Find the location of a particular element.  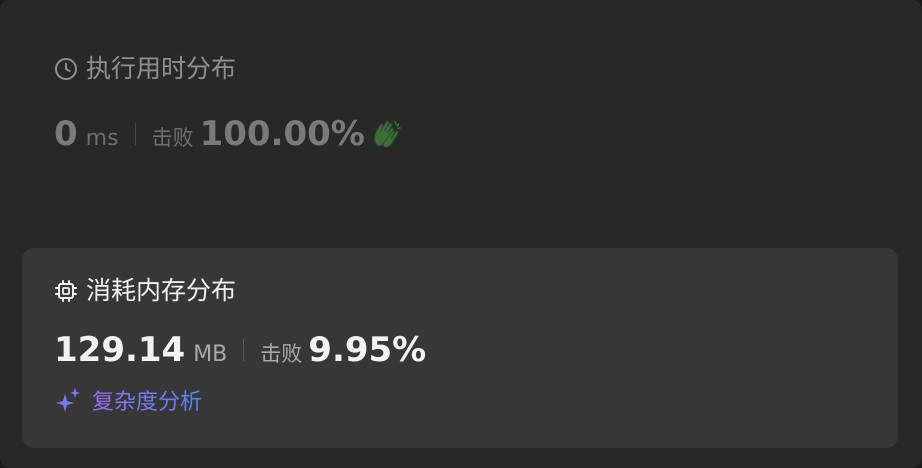

memory-title-label: 消耗内存分布 is located at coordinates (161, 290).